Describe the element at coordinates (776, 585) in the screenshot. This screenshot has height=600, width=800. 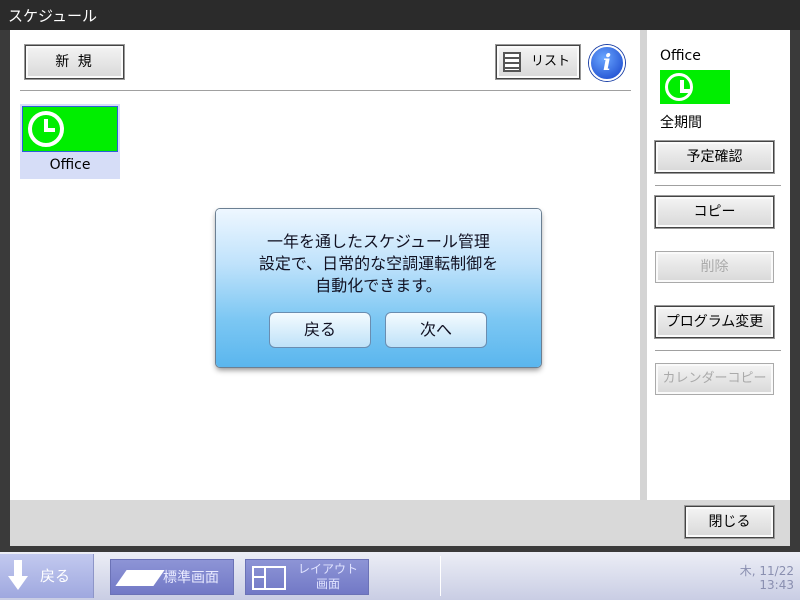
I see `taskbar-time: 13:43` at that location.